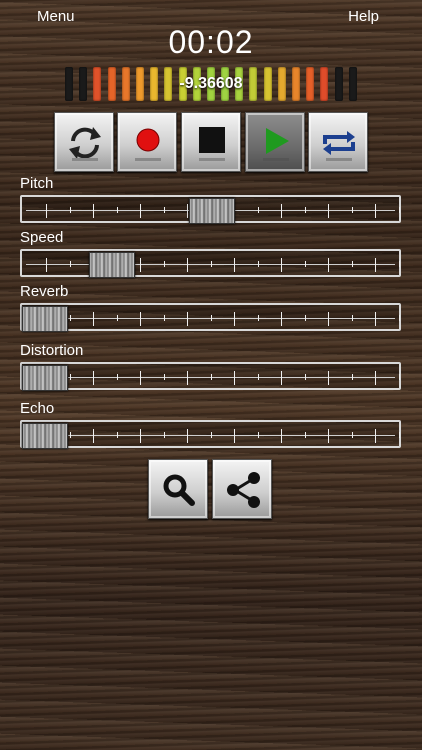  What do you see at coordinates (363, 16) in the screenshot?
I see `help-button: Help` at bounding box center [363, 16].